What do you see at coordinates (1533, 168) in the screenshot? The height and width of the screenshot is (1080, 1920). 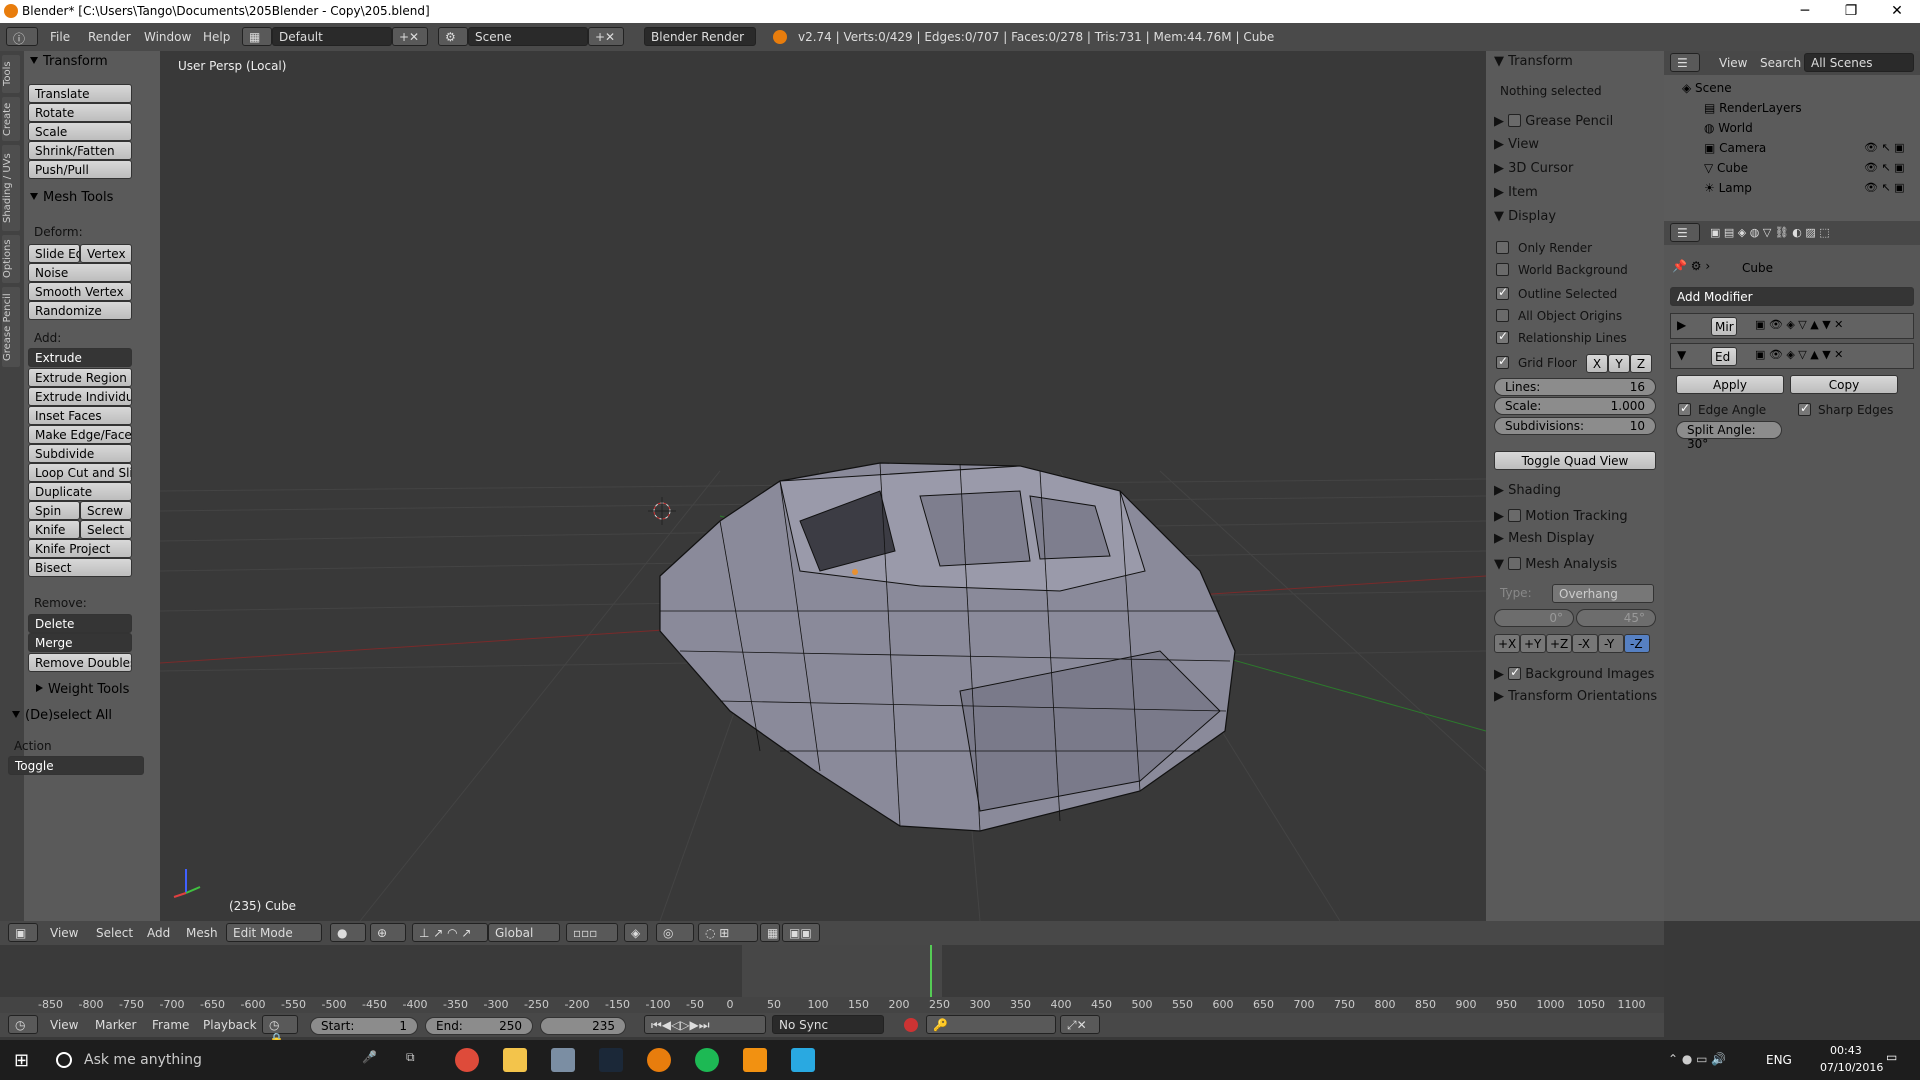 I see `3d-cursor-header: ▶ 3D Cursor` at bounding box center [1533, 168].